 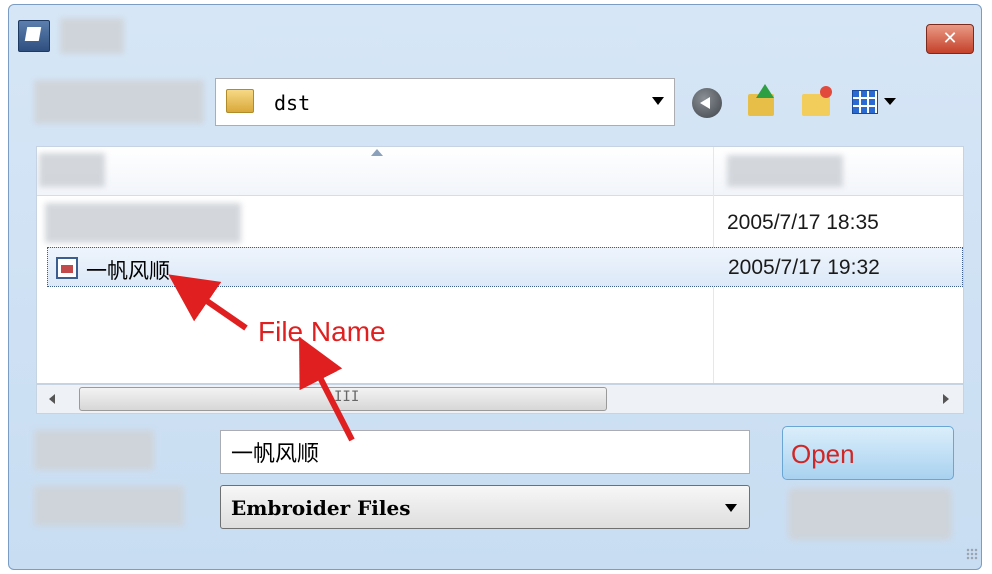 I want to click on view-menu-icon, so click(x=878, y=102).